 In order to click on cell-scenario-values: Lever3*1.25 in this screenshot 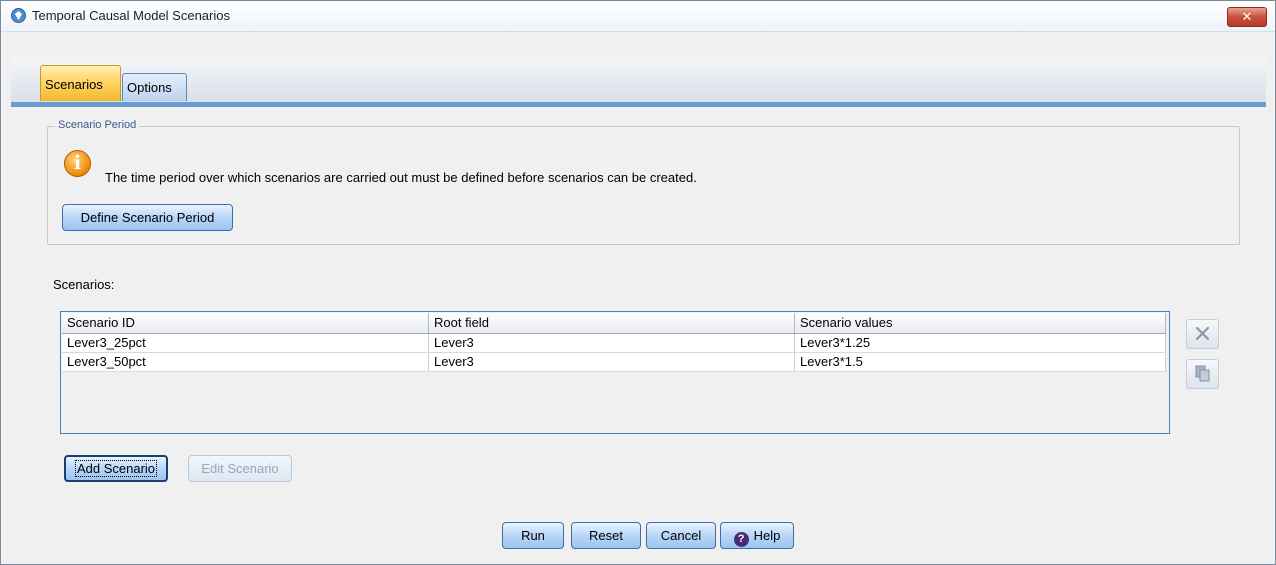, I will do `click(980, 343)`.